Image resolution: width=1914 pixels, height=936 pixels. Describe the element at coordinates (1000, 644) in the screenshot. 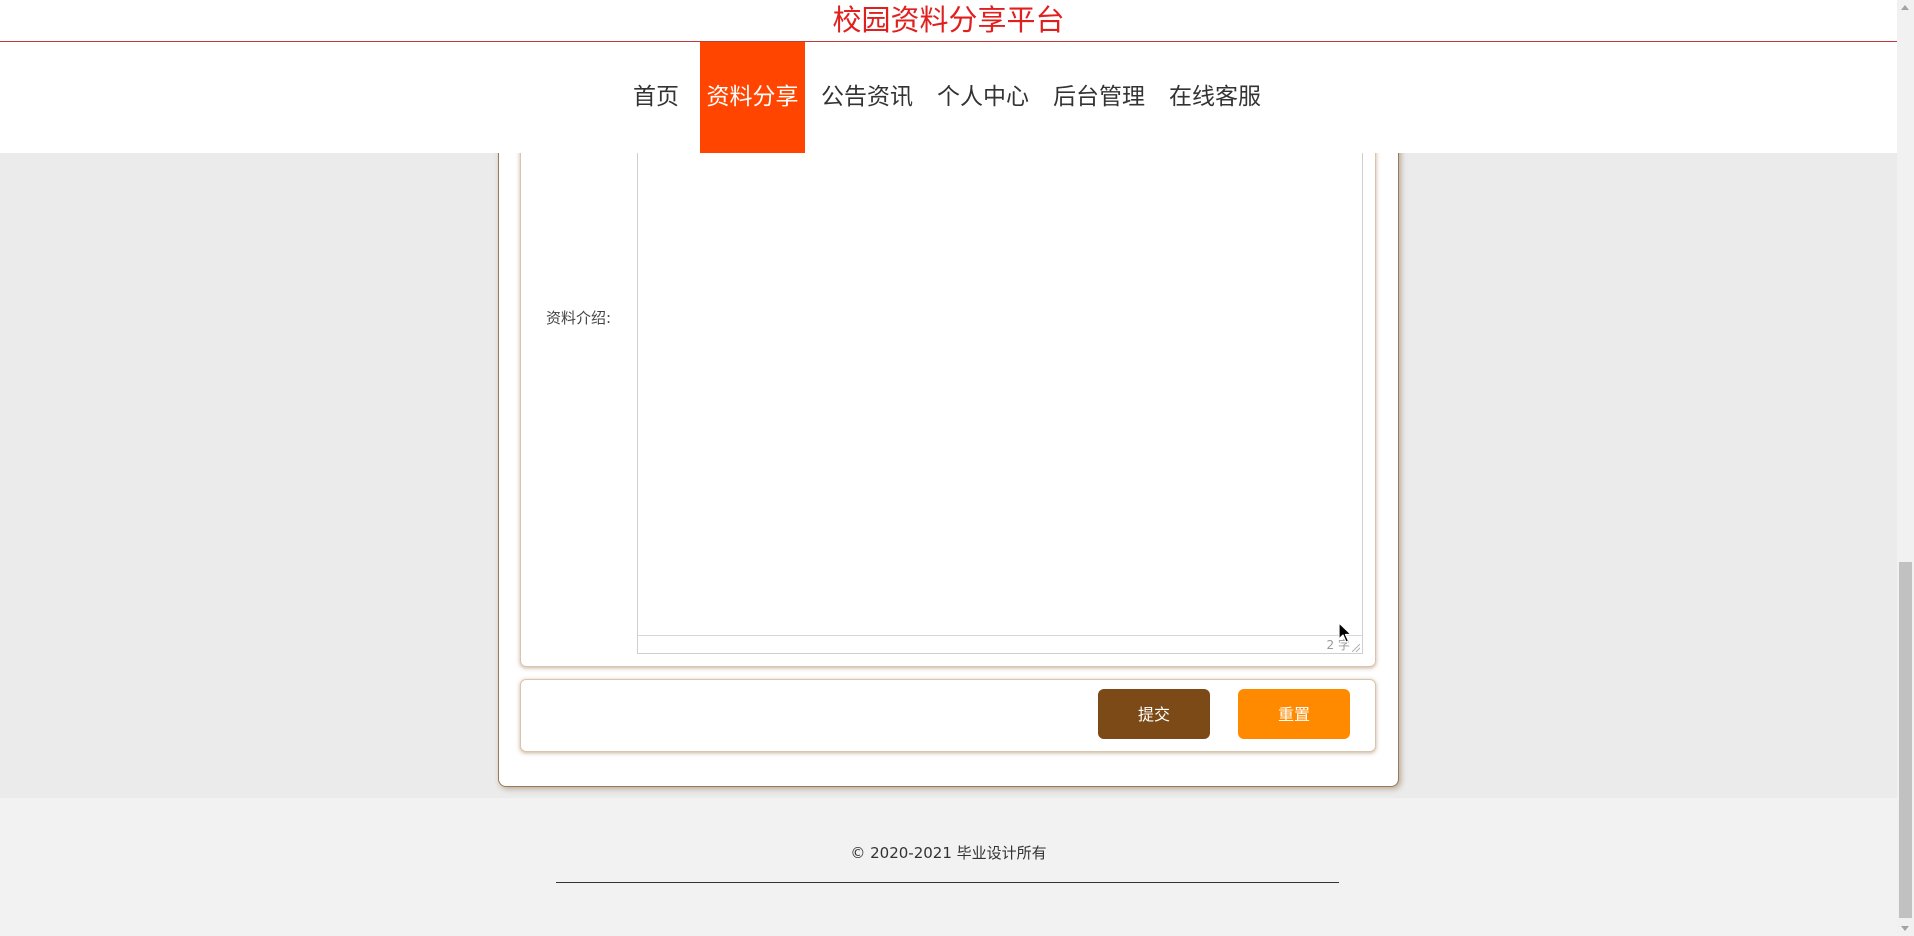

I see `editor-status-bar: 2 字` at that location.